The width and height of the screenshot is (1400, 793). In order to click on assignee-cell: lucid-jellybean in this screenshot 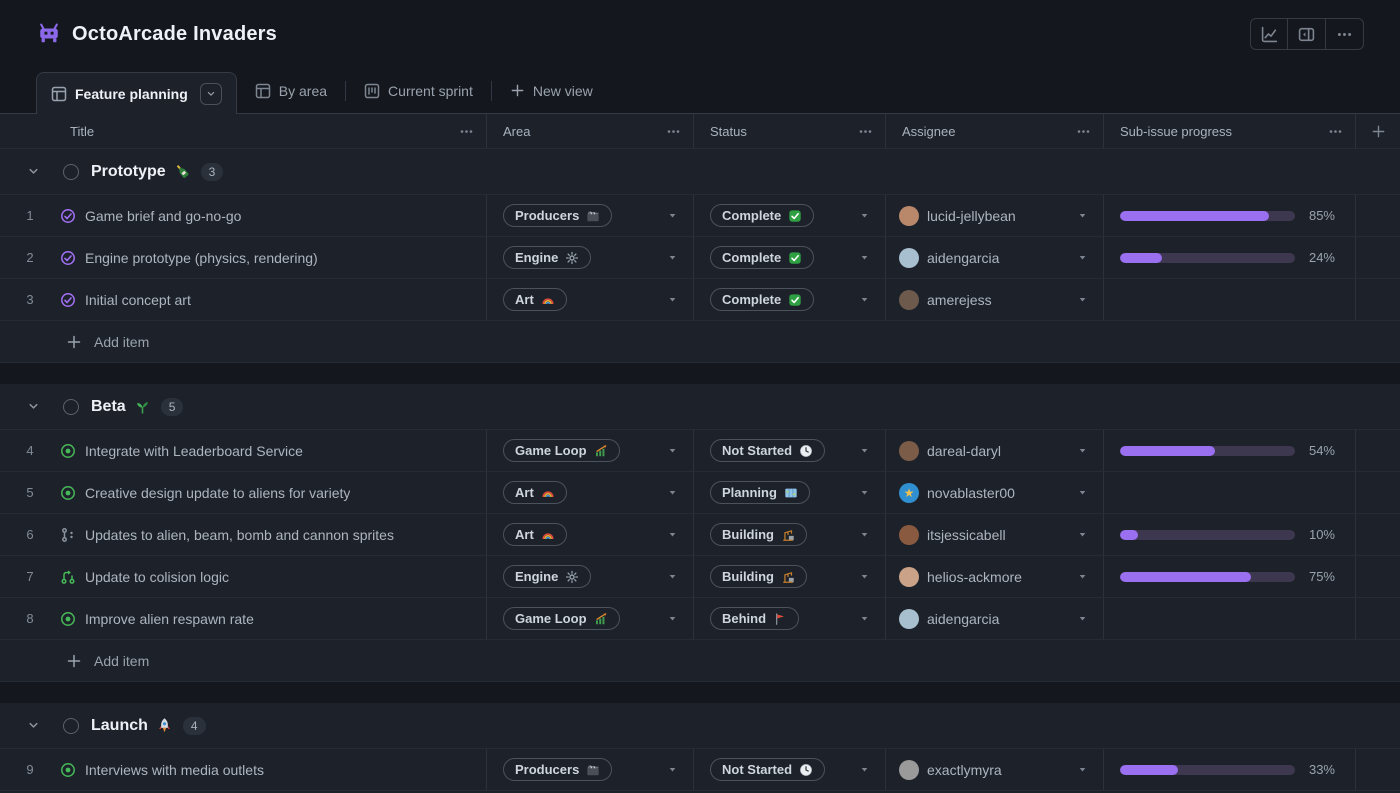, I will do `click(995, 215)`.